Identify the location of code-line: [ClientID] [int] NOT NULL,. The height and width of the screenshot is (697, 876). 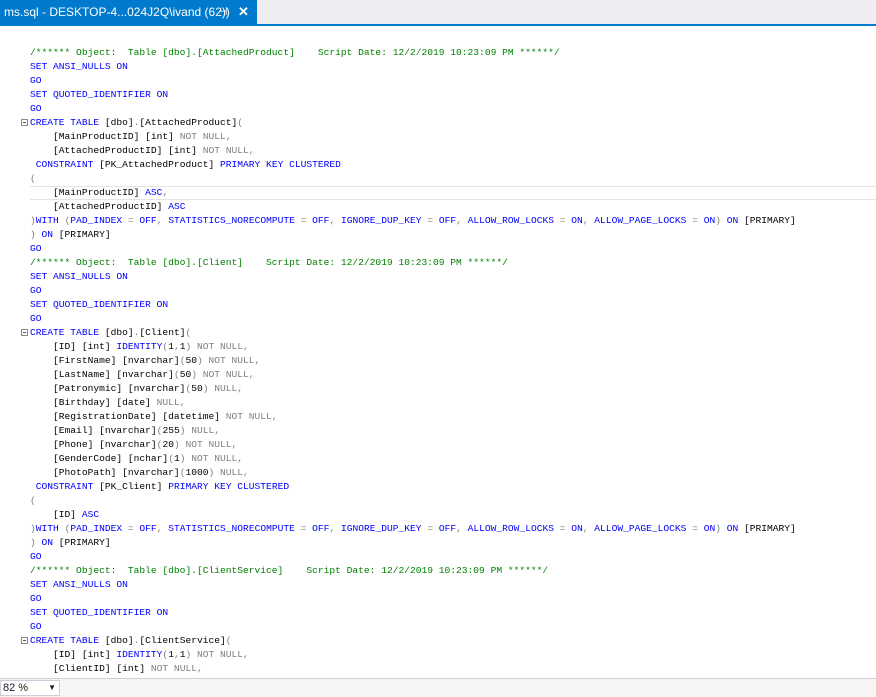
(116, 669).